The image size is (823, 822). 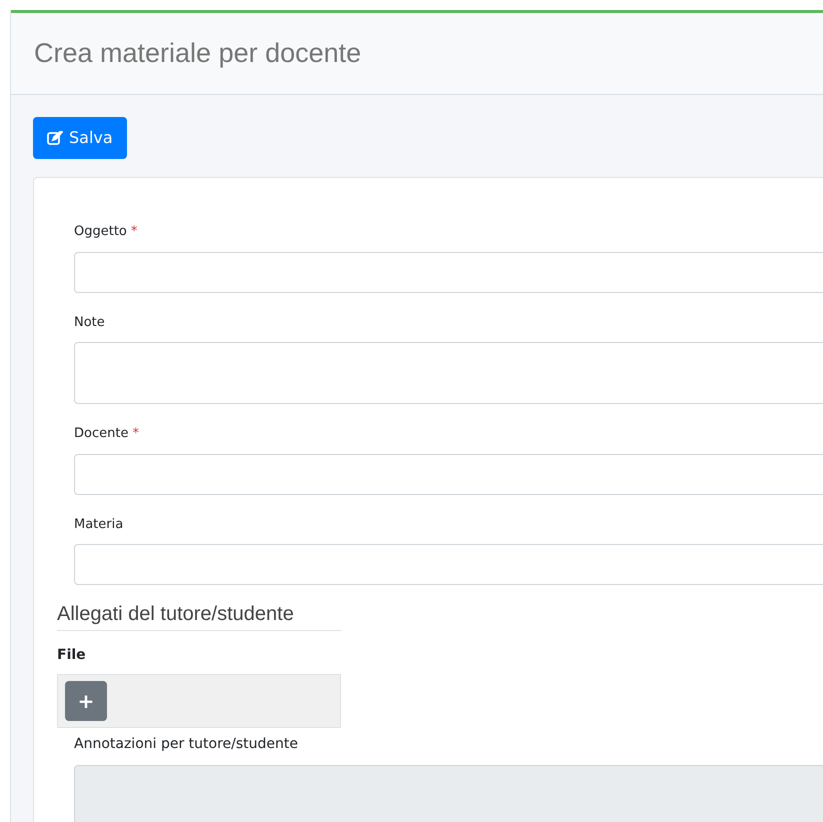 I want to click on section-title: Allegati del tutore/studente, so click(x=199, y=615).